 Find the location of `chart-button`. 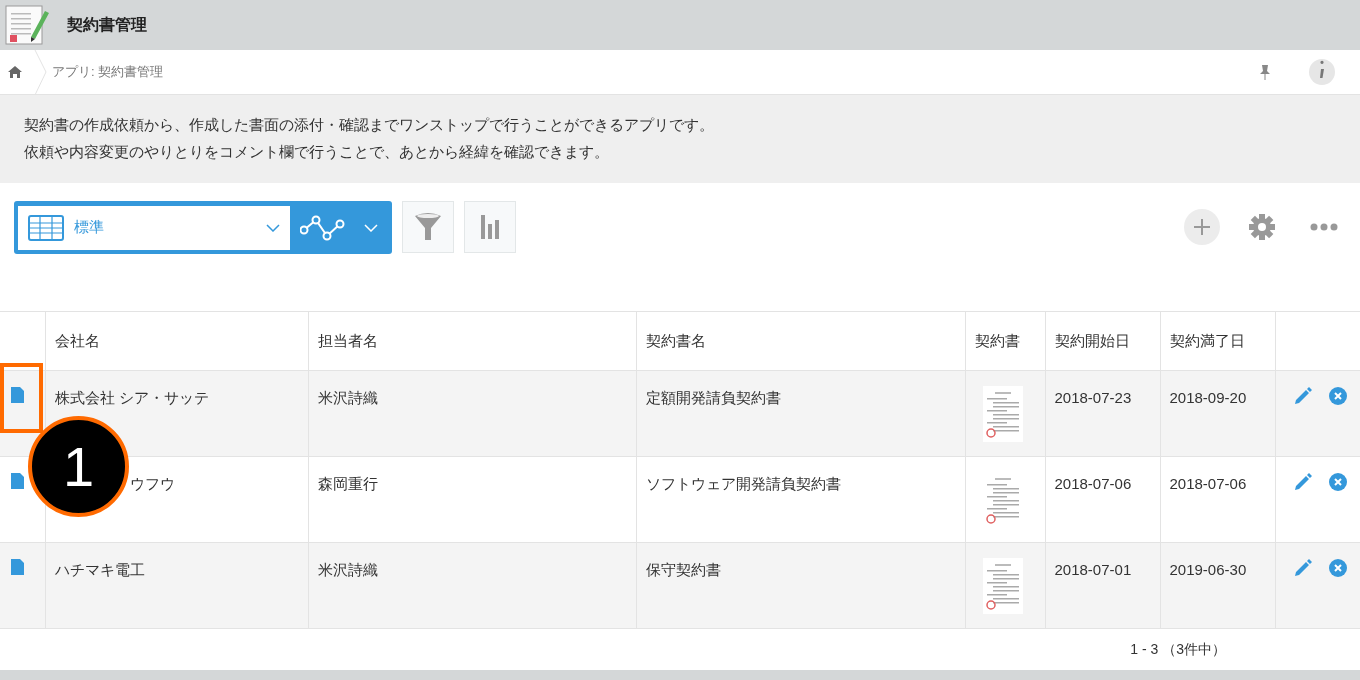

chart-button is located at coordinates (490, 227).